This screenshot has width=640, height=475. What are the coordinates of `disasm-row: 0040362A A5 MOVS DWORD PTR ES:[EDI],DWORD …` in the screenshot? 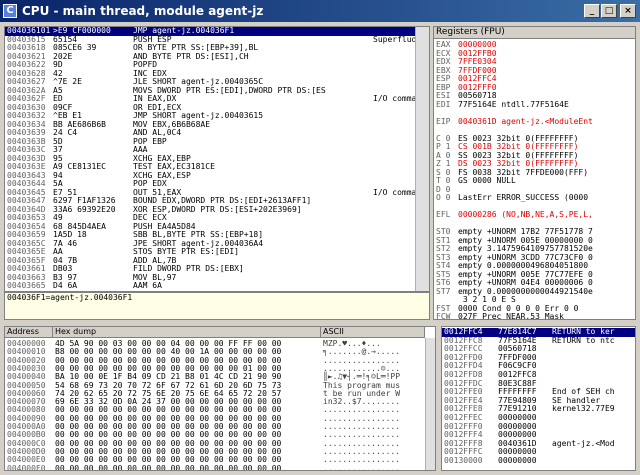 It's located at (217, 91).